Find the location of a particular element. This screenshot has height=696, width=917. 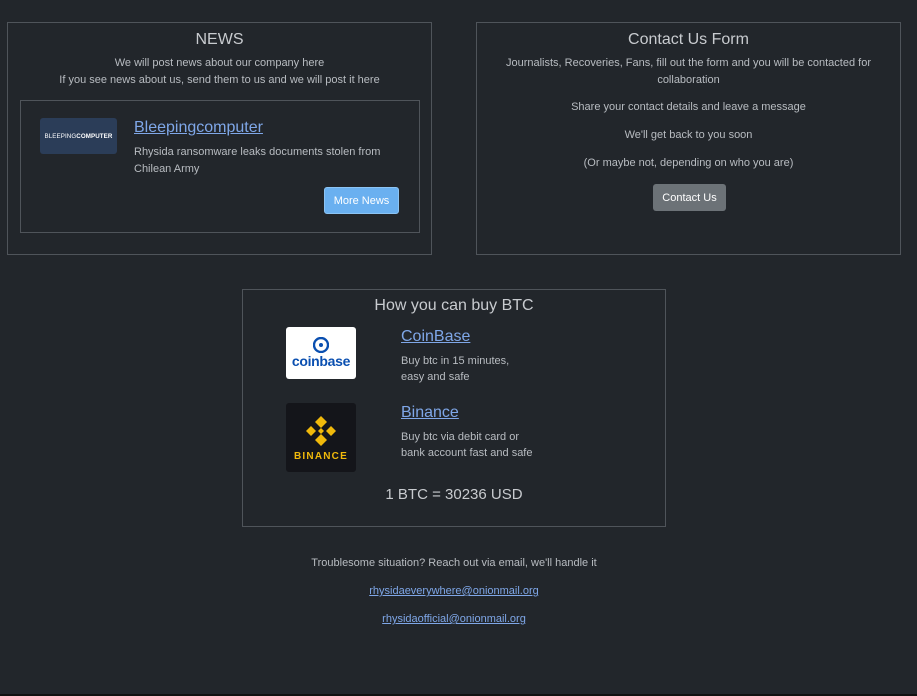

binance-link: Binance is located at coordinates (430, 413).